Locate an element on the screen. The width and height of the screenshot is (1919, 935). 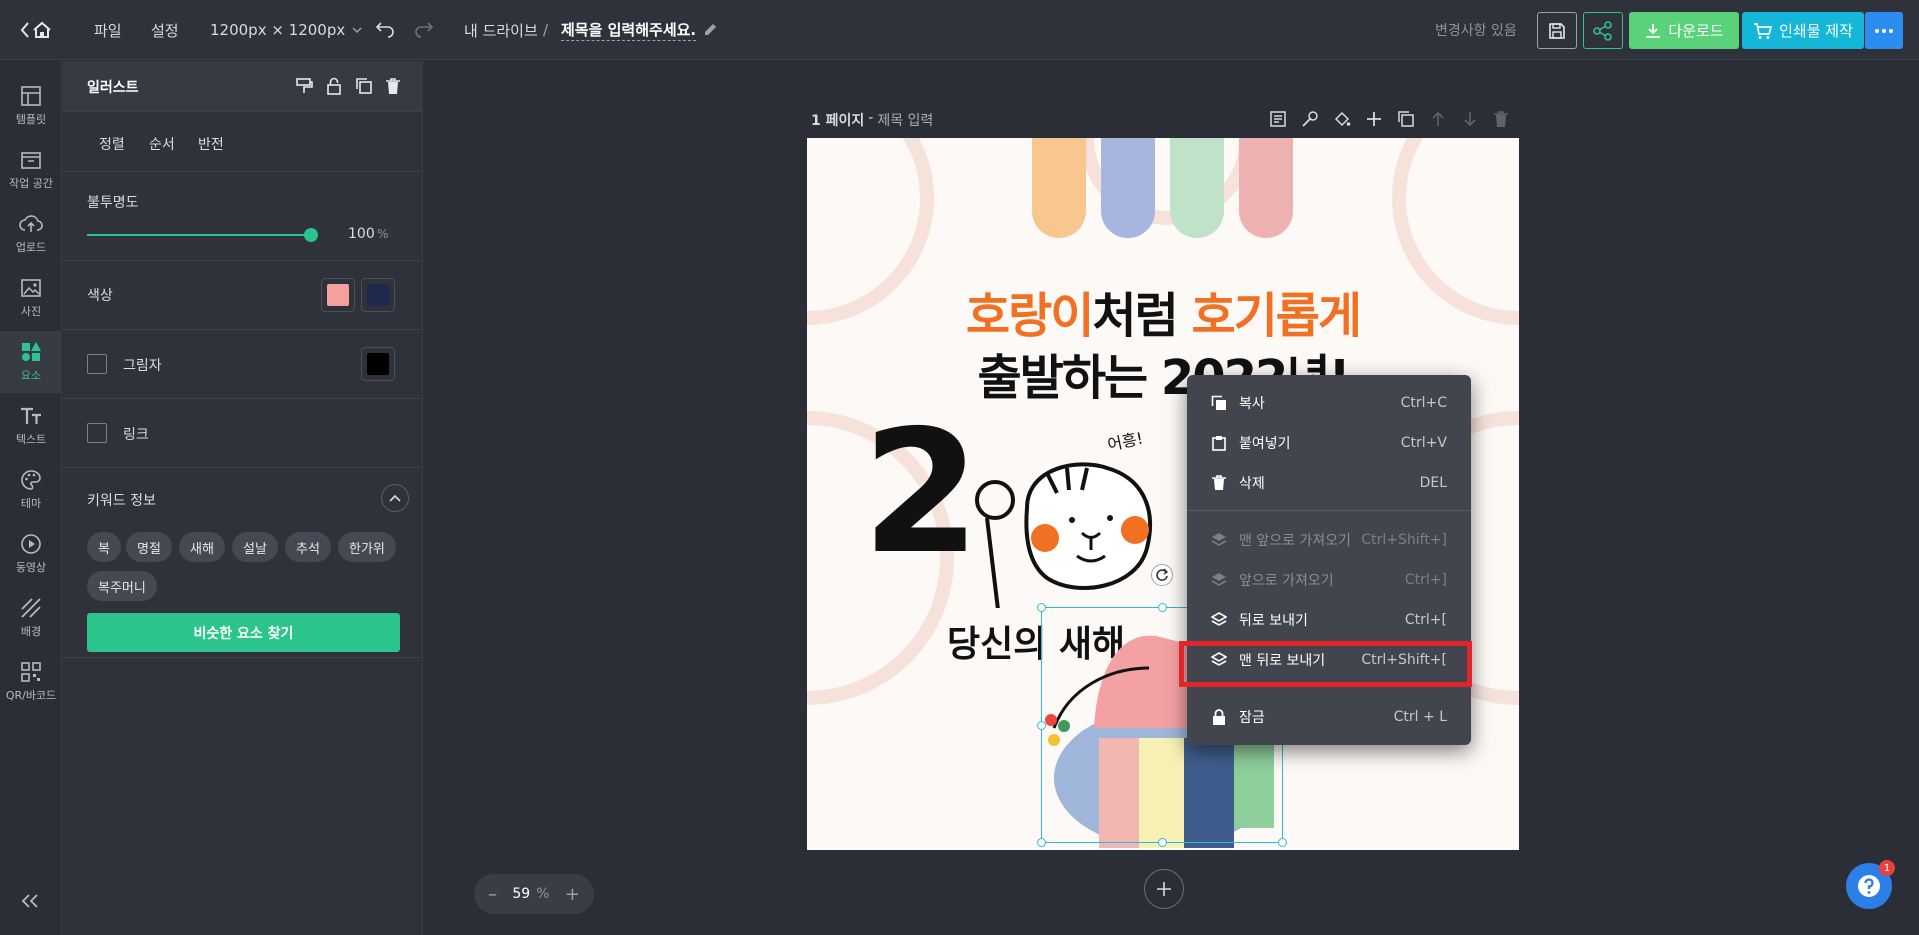
more-menu-button is located at coordinates (1884, 30).